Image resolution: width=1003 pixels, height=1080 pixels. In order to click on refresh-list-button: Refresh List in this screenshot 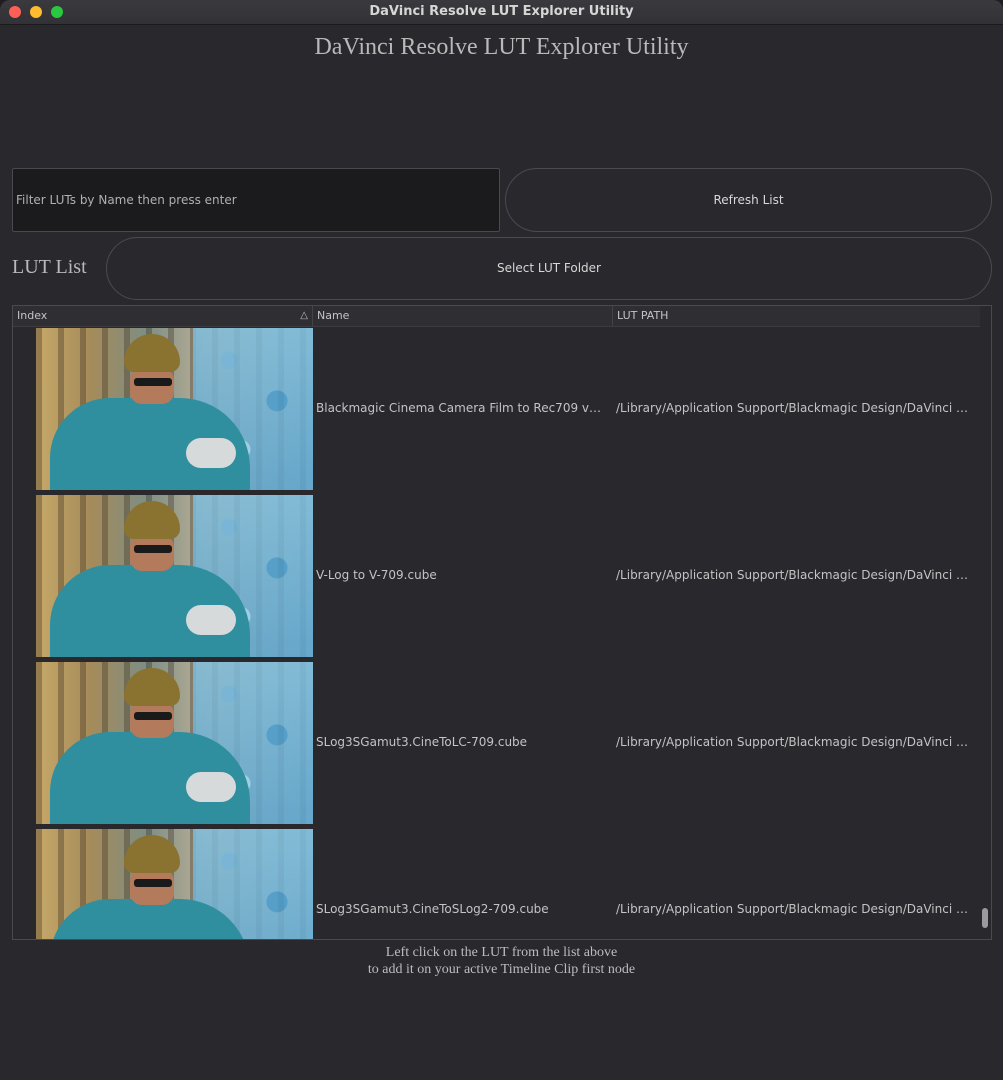, I will do `click(748, 200)`.